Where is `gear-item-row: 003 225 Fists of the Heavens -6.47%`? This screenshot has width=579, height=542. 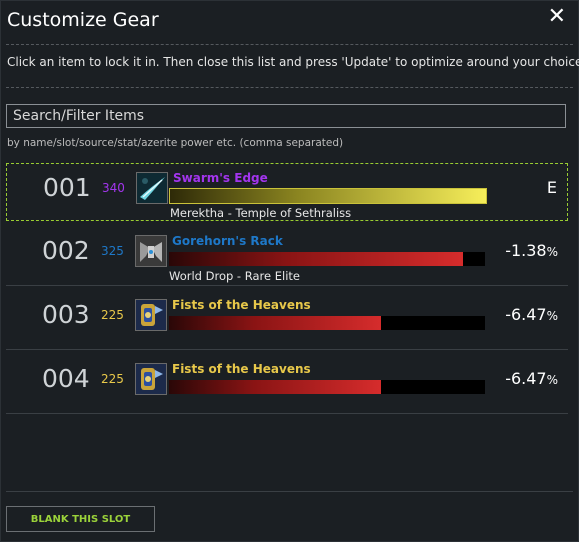 gear-item-row: 003 225 Fists of the Heavens -6.47% is located at coordinates (287, 320).